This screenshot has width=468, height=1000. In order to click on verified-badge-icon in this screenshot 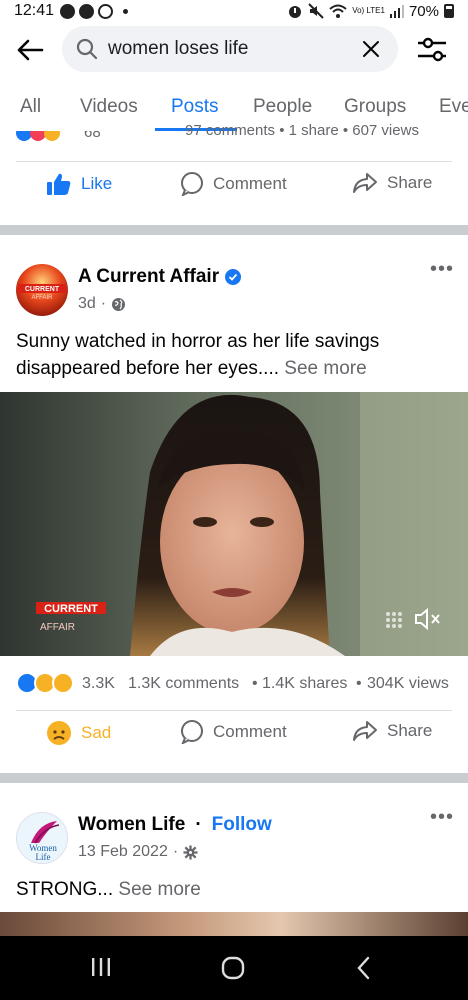, I will do `click(233, 277)`.